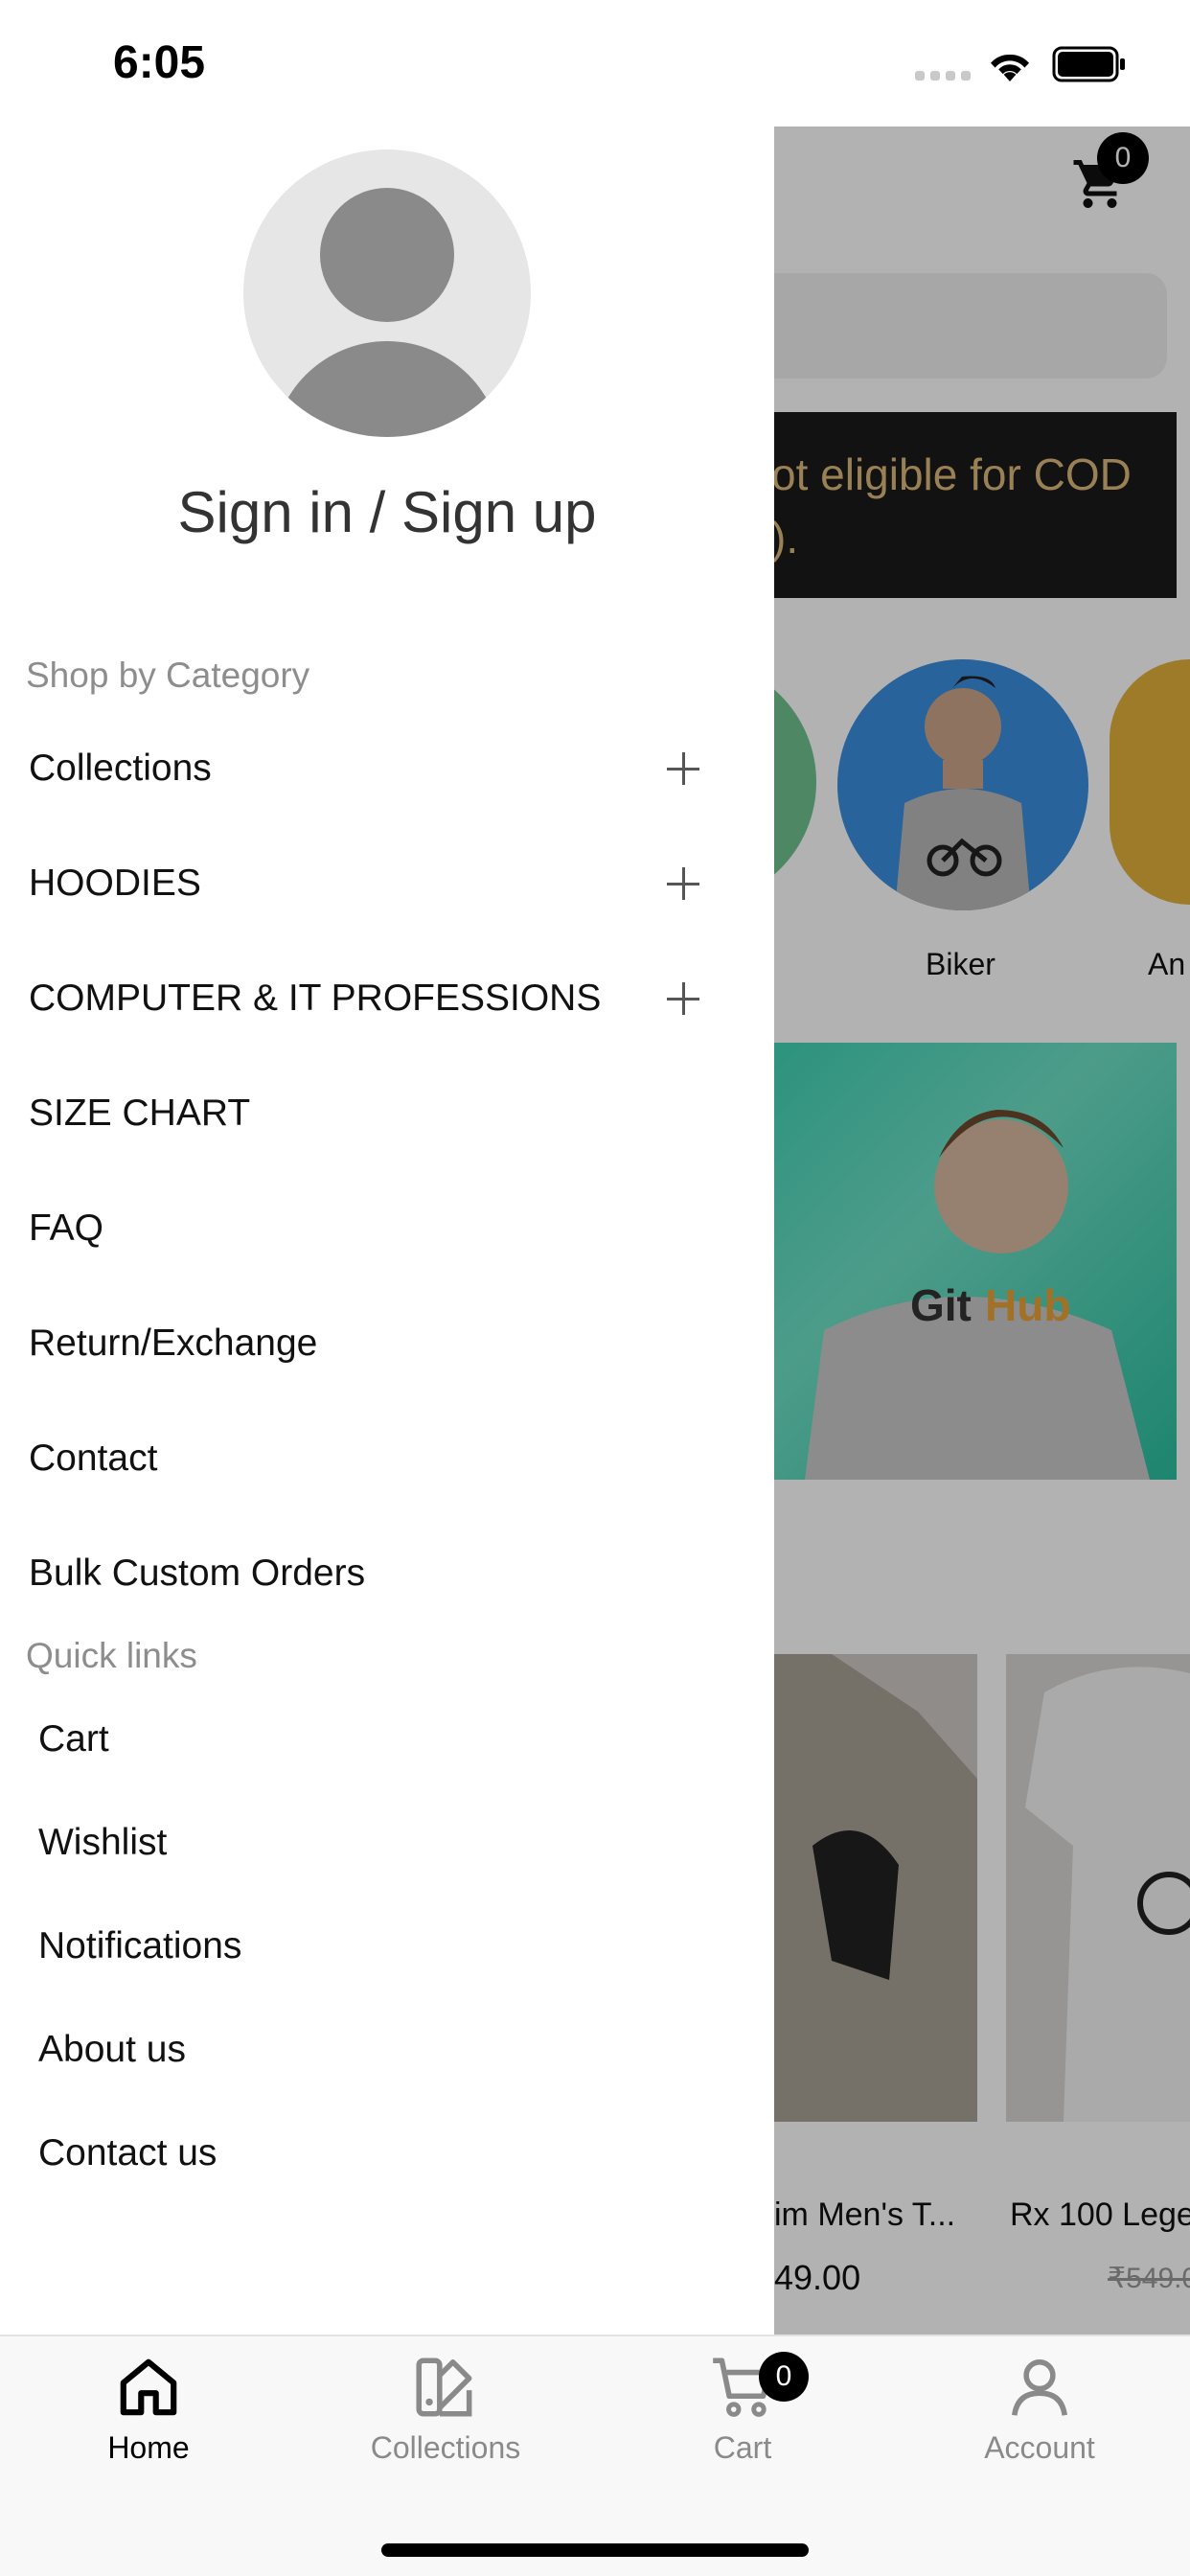 This screenshot has width=1190, height=2576. Describe the element at coordinates (1039, 2424) in the screenshot. I see `tab-account: Account` at that location.